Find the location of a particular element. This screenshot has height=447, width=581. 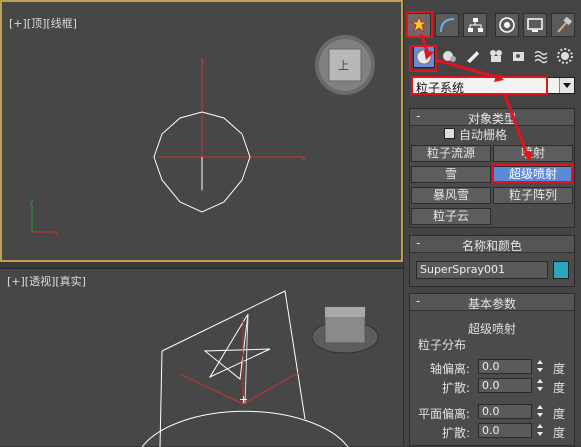

autogrid-label: 自动栅格 is located at coordinates (483, 135).